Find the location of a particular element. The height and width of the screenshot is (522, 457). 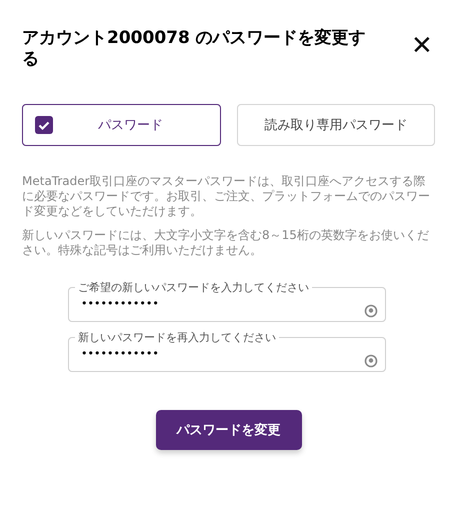

option-tab: パスワード is located at coordinates (121, 125).